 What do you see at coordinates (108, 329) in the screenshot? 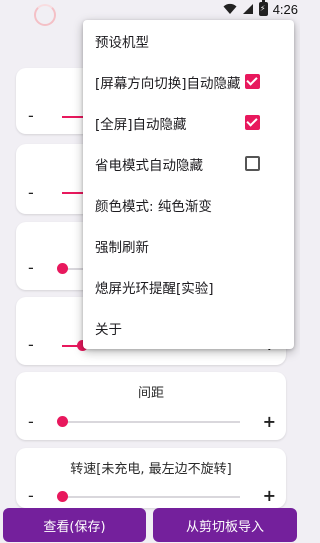
I see `menu-item-label: 关于` at bounding box center [108, 329].